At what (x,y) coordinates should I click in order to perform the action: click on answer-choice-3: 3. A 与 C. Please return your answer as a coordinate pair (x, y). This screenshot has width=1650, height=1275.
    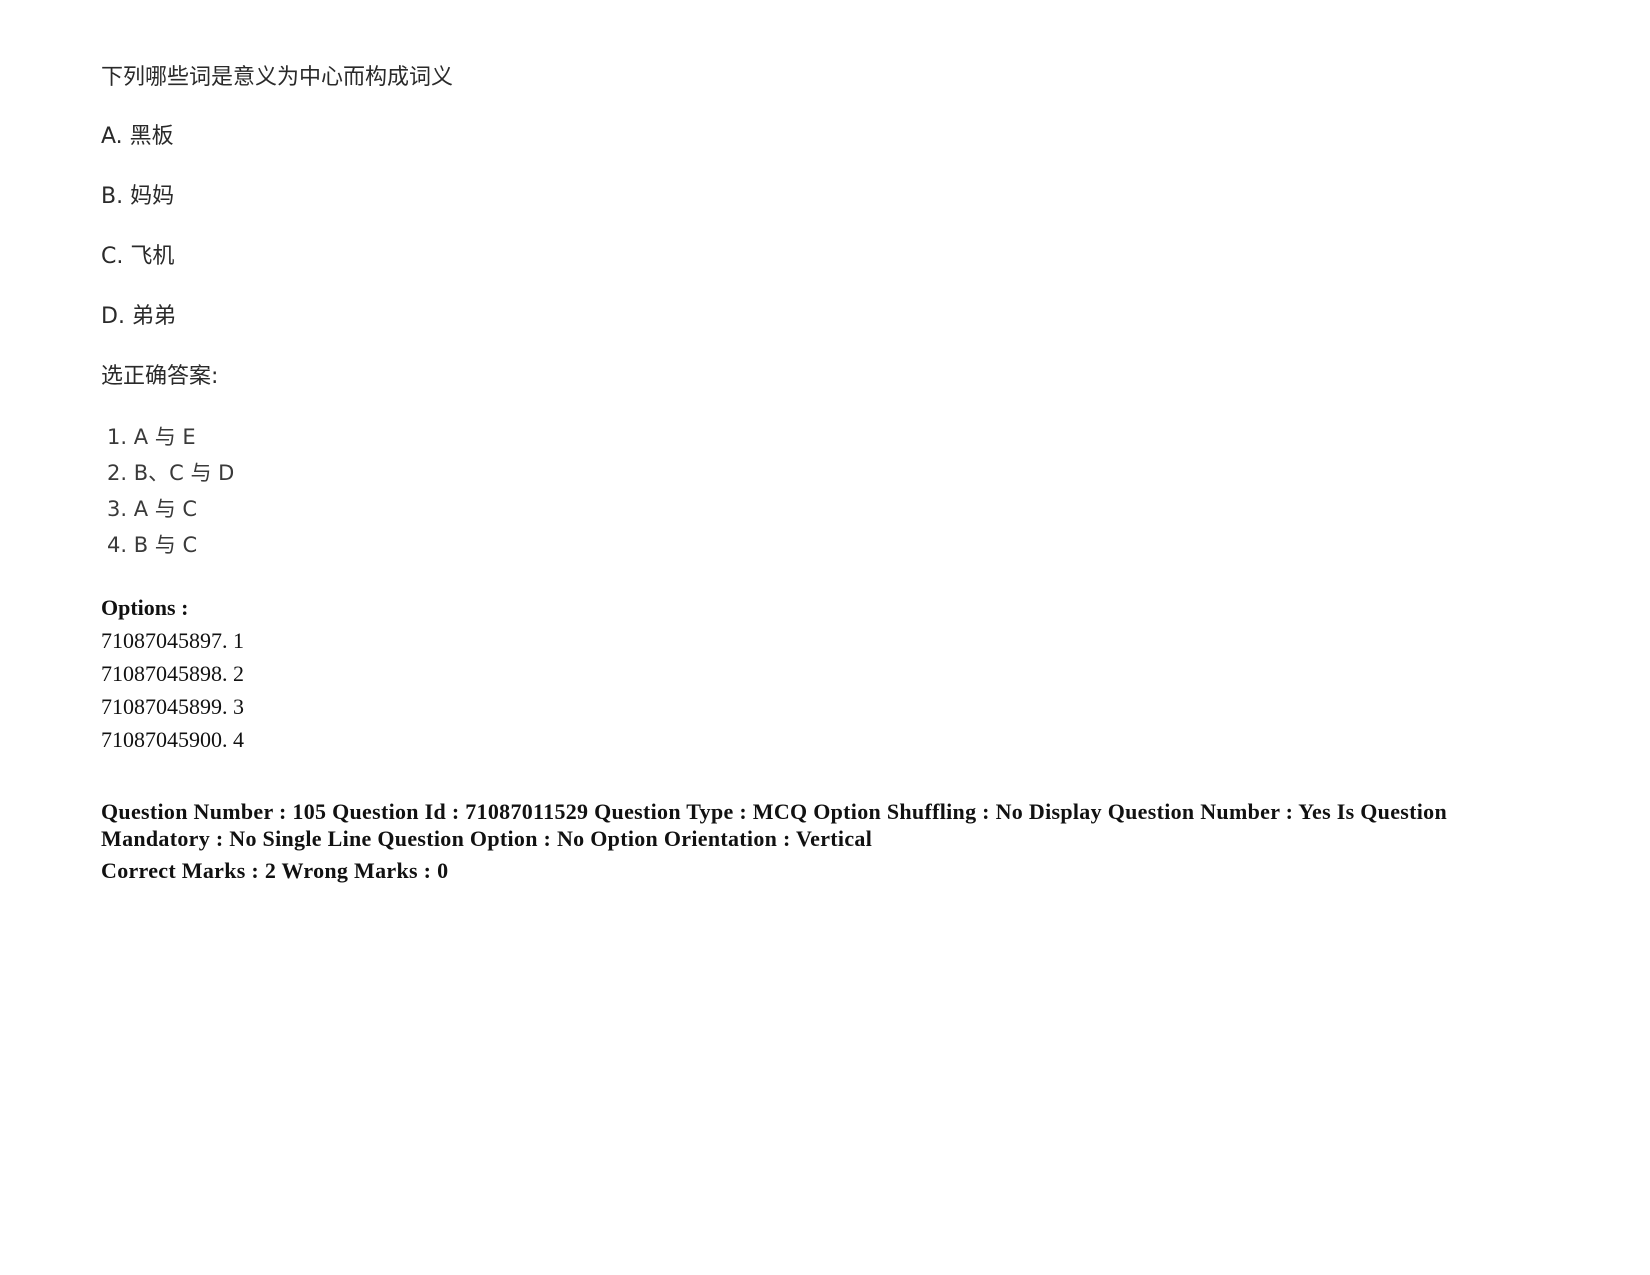
    Looking at the image, I should click on (152, 509).